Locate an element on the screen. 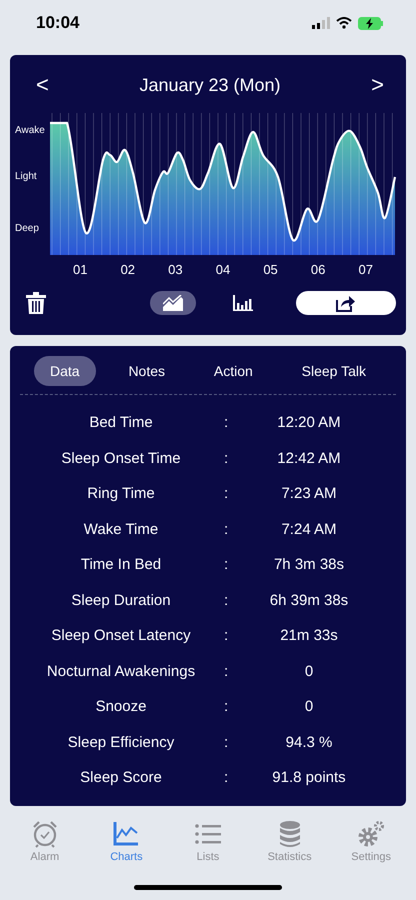 This screenshot has height=900, width=416. share-icon is located at coordinates (346, 303).